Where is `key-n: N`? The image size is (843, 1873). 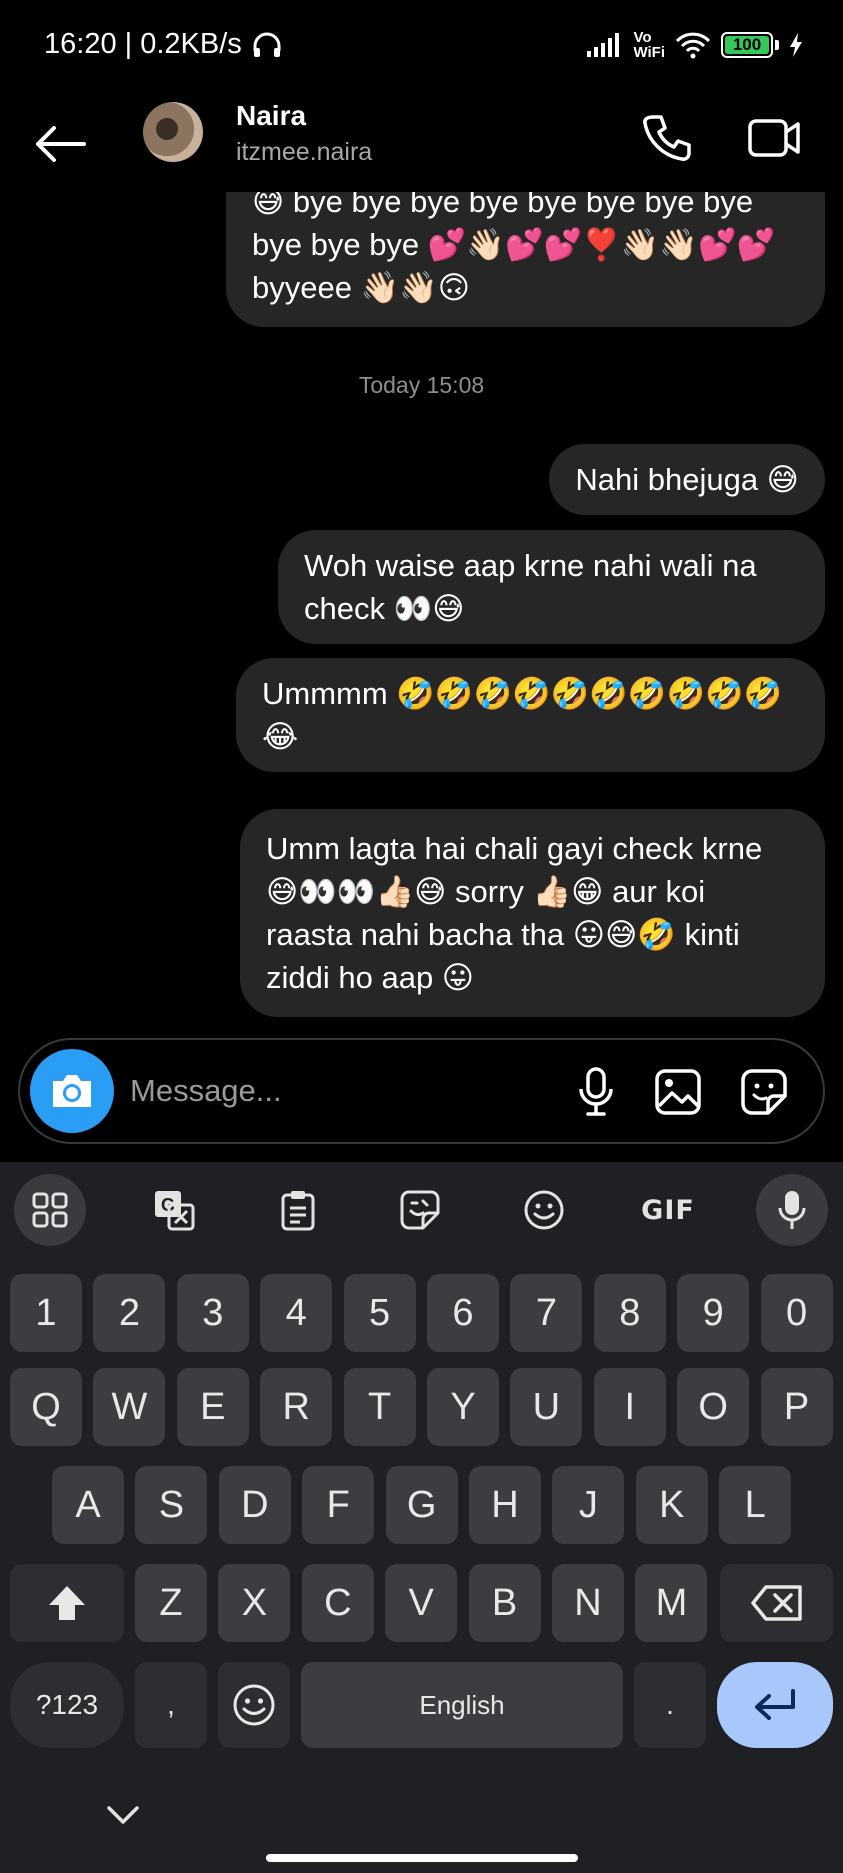 key-n: N is located at coordinates (588, 1603).